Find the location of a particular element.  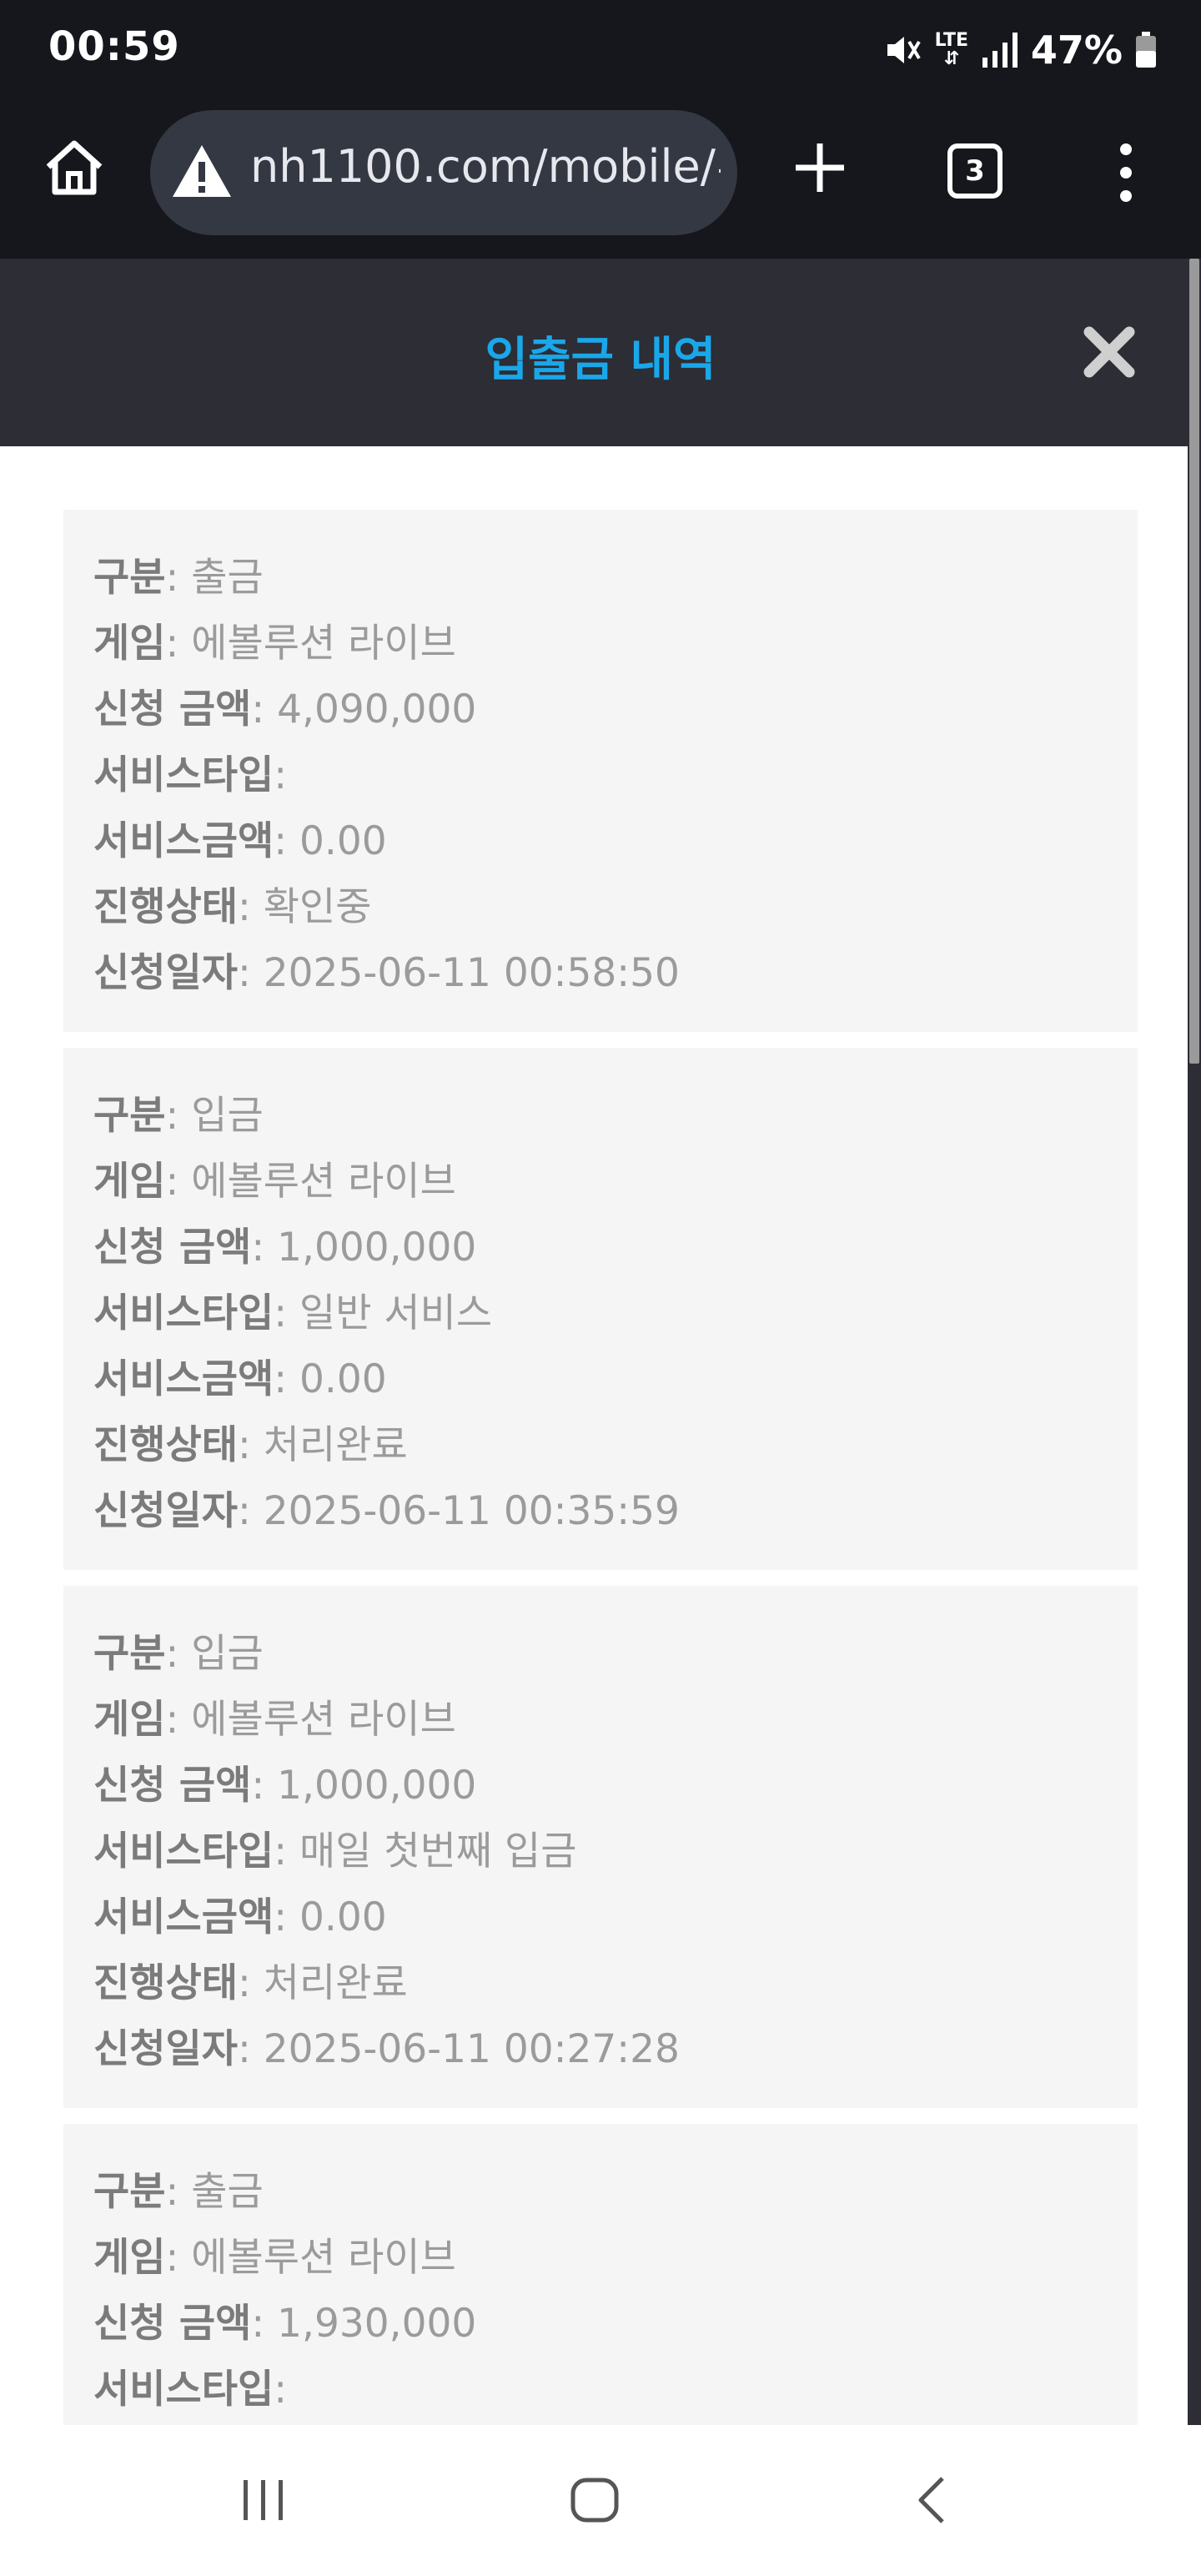

new-tab-button is located at coordinates (820, 167).